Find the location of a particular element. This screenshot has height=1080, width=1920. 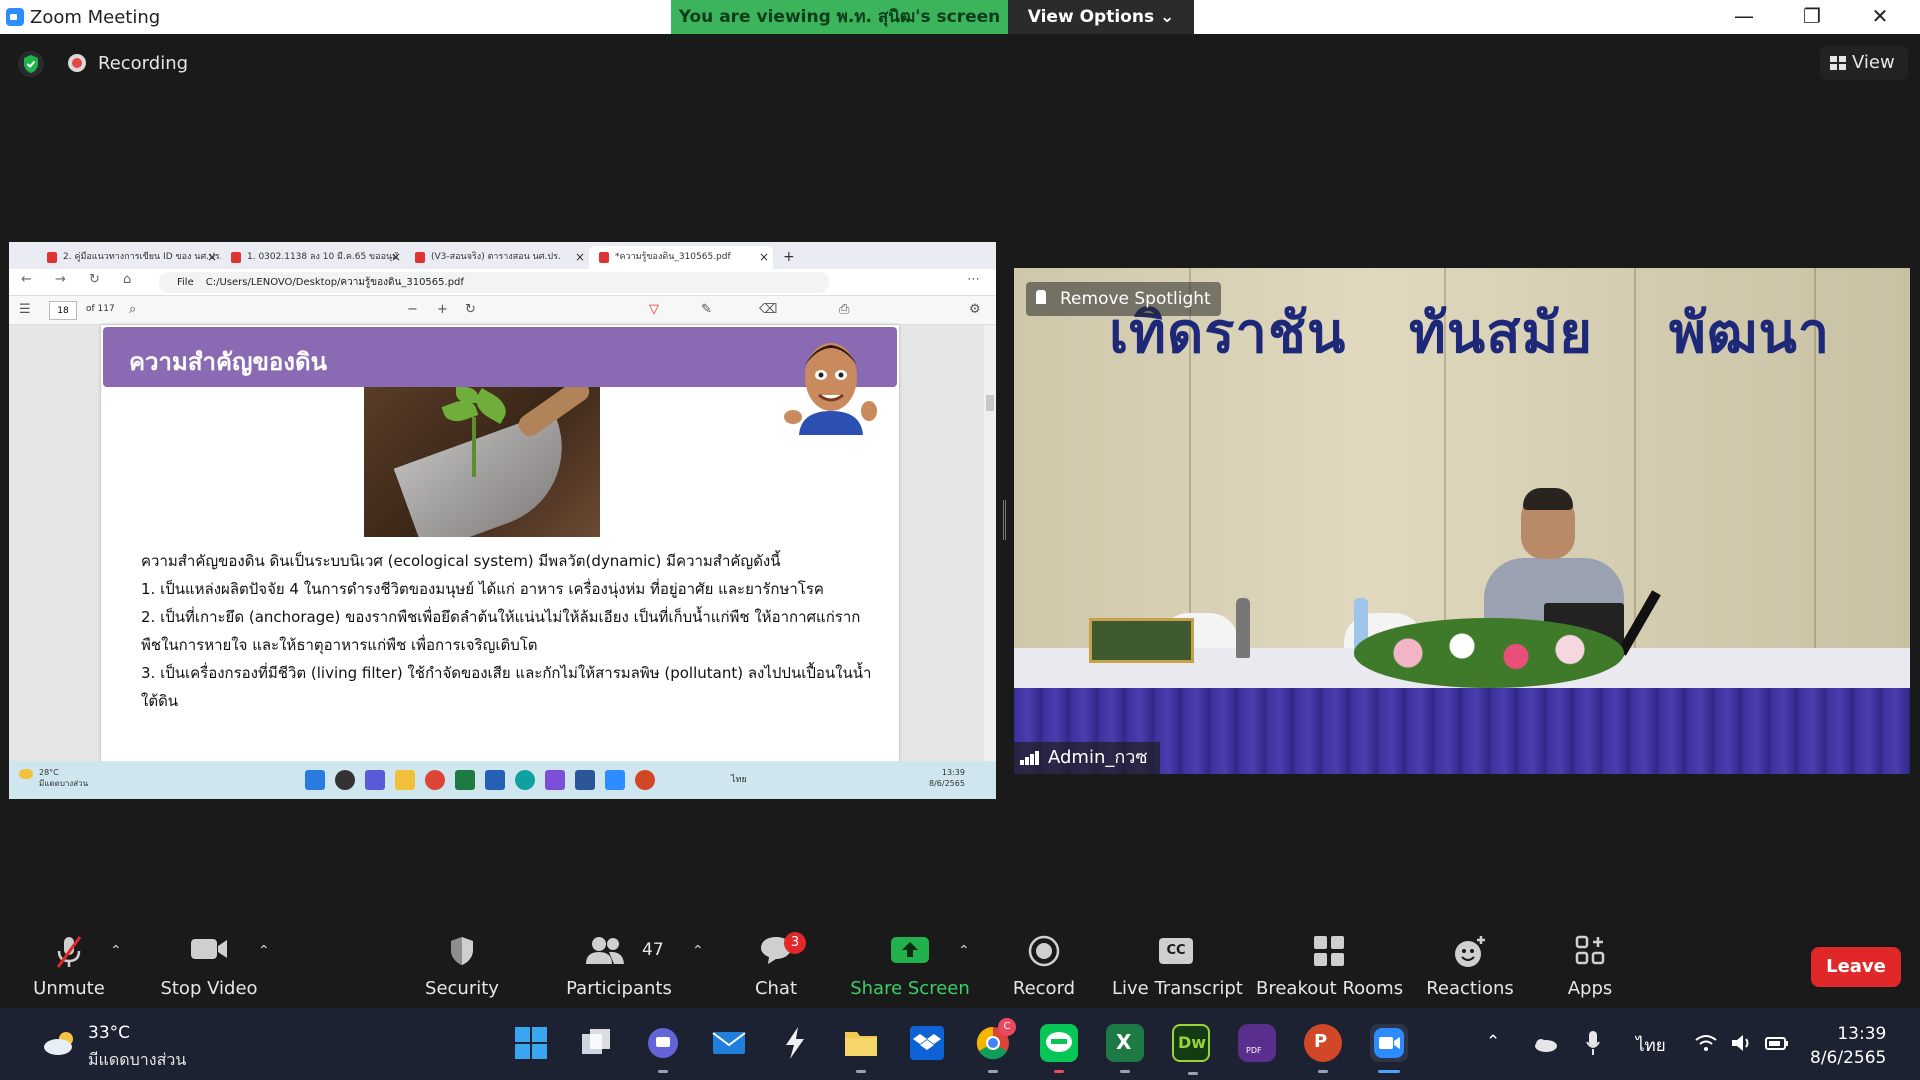

search-icon: ⌕ is located at coordinates (132, 309).